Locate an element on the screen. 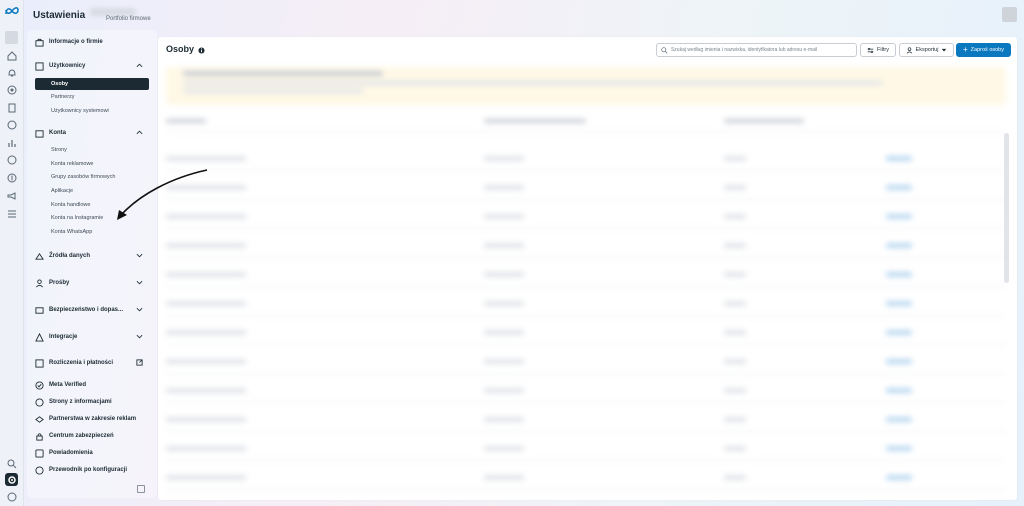 The width and height of the screenshot is (1024, 506). sidebar-section-accounts: Konta is located at coordinates (93, 133).